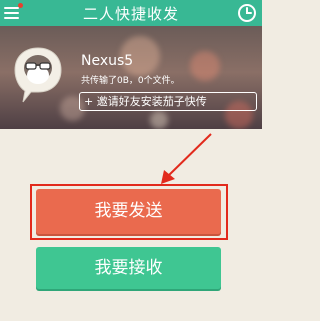 This screenshot has width=320, height=321. What do you see at coordinates (130, 81) in the screenshot?
I see `transfer-info: 共传输了0B，0个文件。` at bounding box center [130, 81].